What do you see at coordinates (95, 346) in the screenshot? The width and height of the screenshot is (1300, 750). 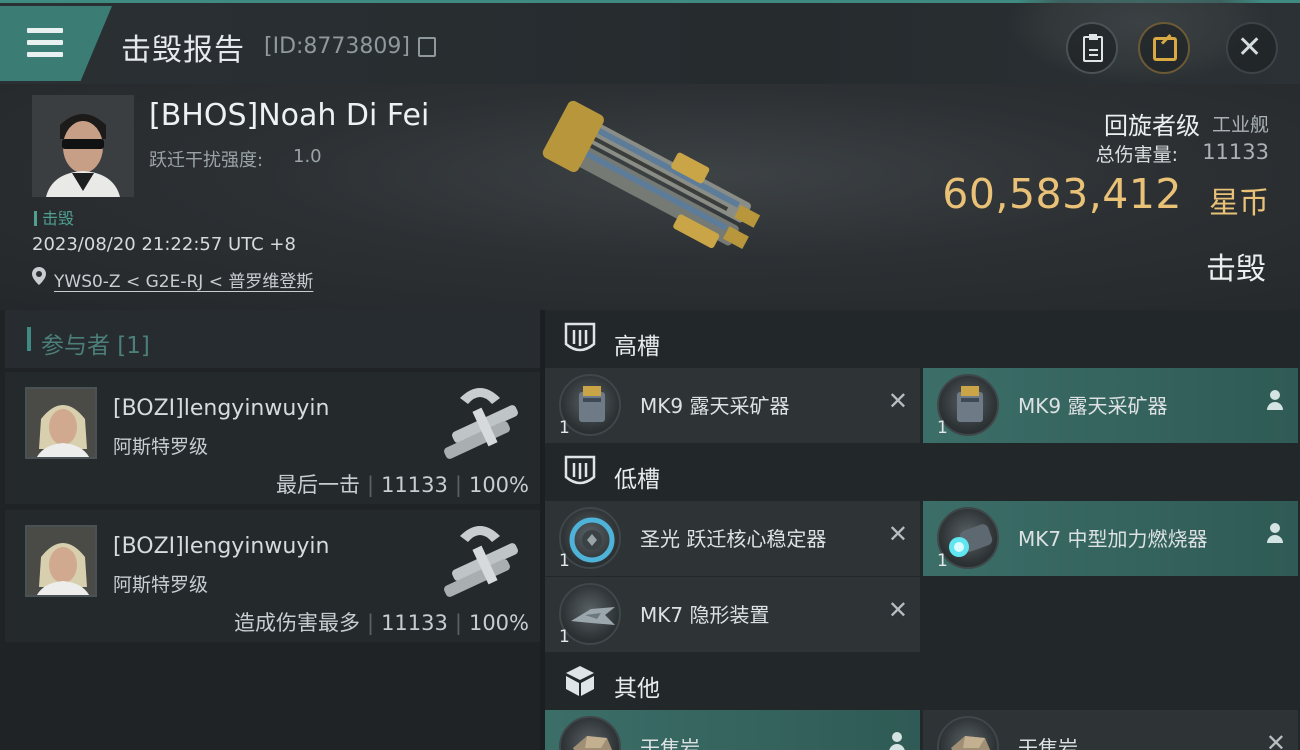 I see `participants-title: 参与者 [1]` at bounding box center [95, 346].